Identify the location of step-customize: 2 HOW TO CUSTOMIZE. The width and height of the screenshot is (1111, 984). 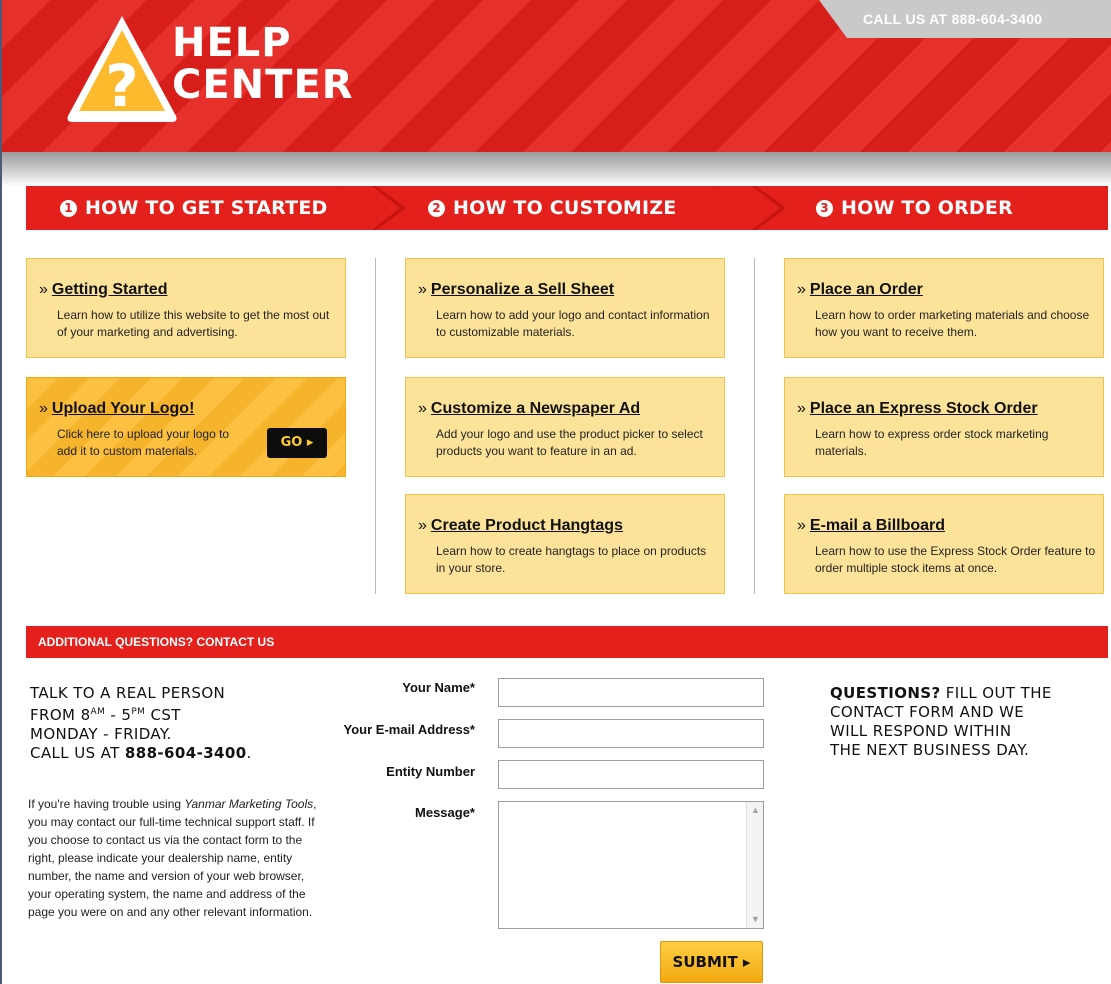
(552, 208).